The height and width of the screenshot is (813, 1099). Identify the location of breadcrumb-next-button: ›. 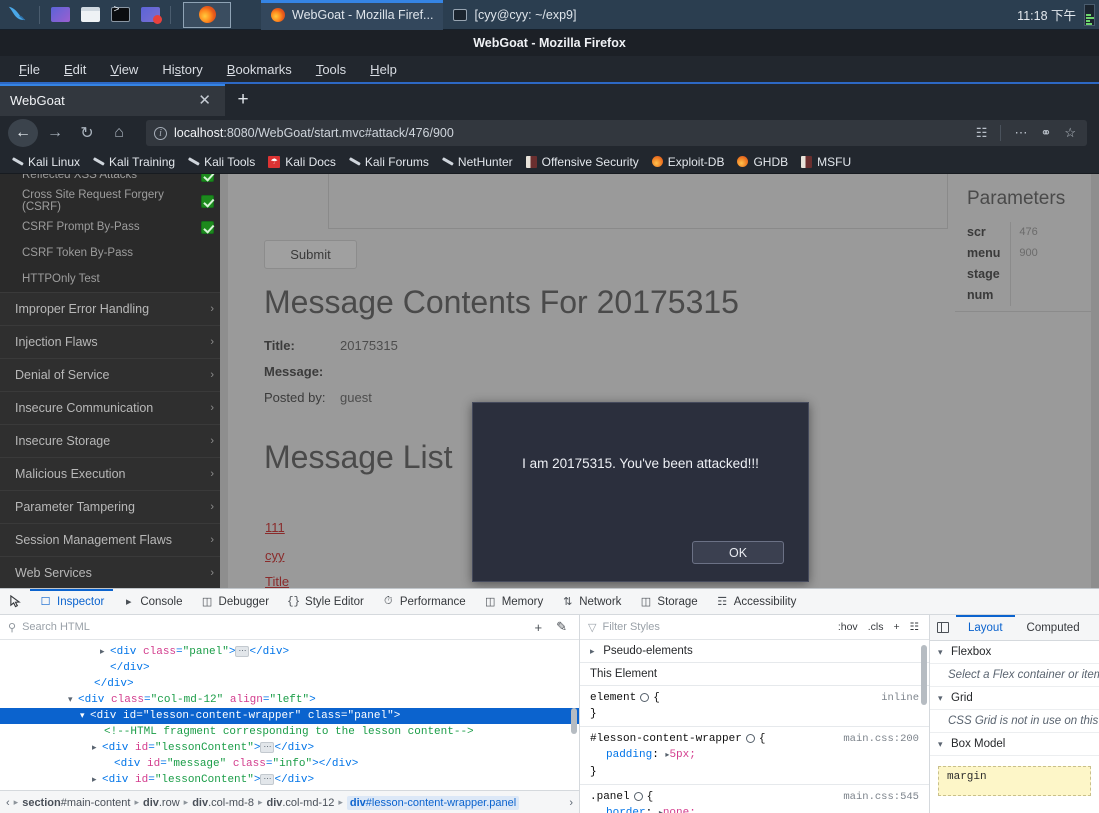
(571, 803).